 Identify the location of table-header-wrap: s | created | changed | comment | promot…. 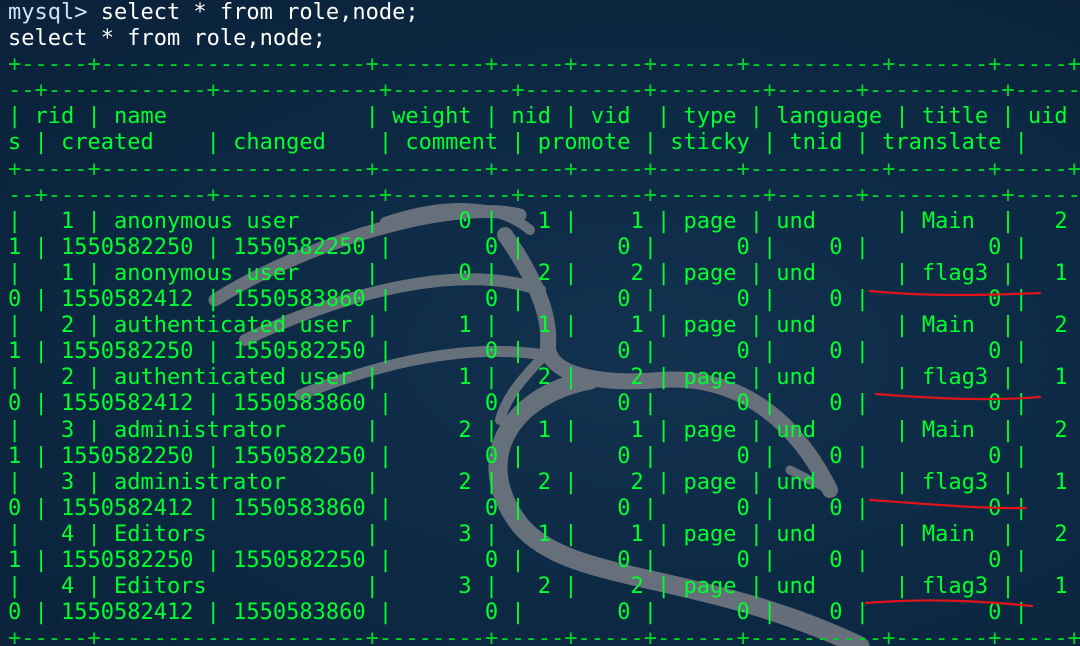
(518, 143).